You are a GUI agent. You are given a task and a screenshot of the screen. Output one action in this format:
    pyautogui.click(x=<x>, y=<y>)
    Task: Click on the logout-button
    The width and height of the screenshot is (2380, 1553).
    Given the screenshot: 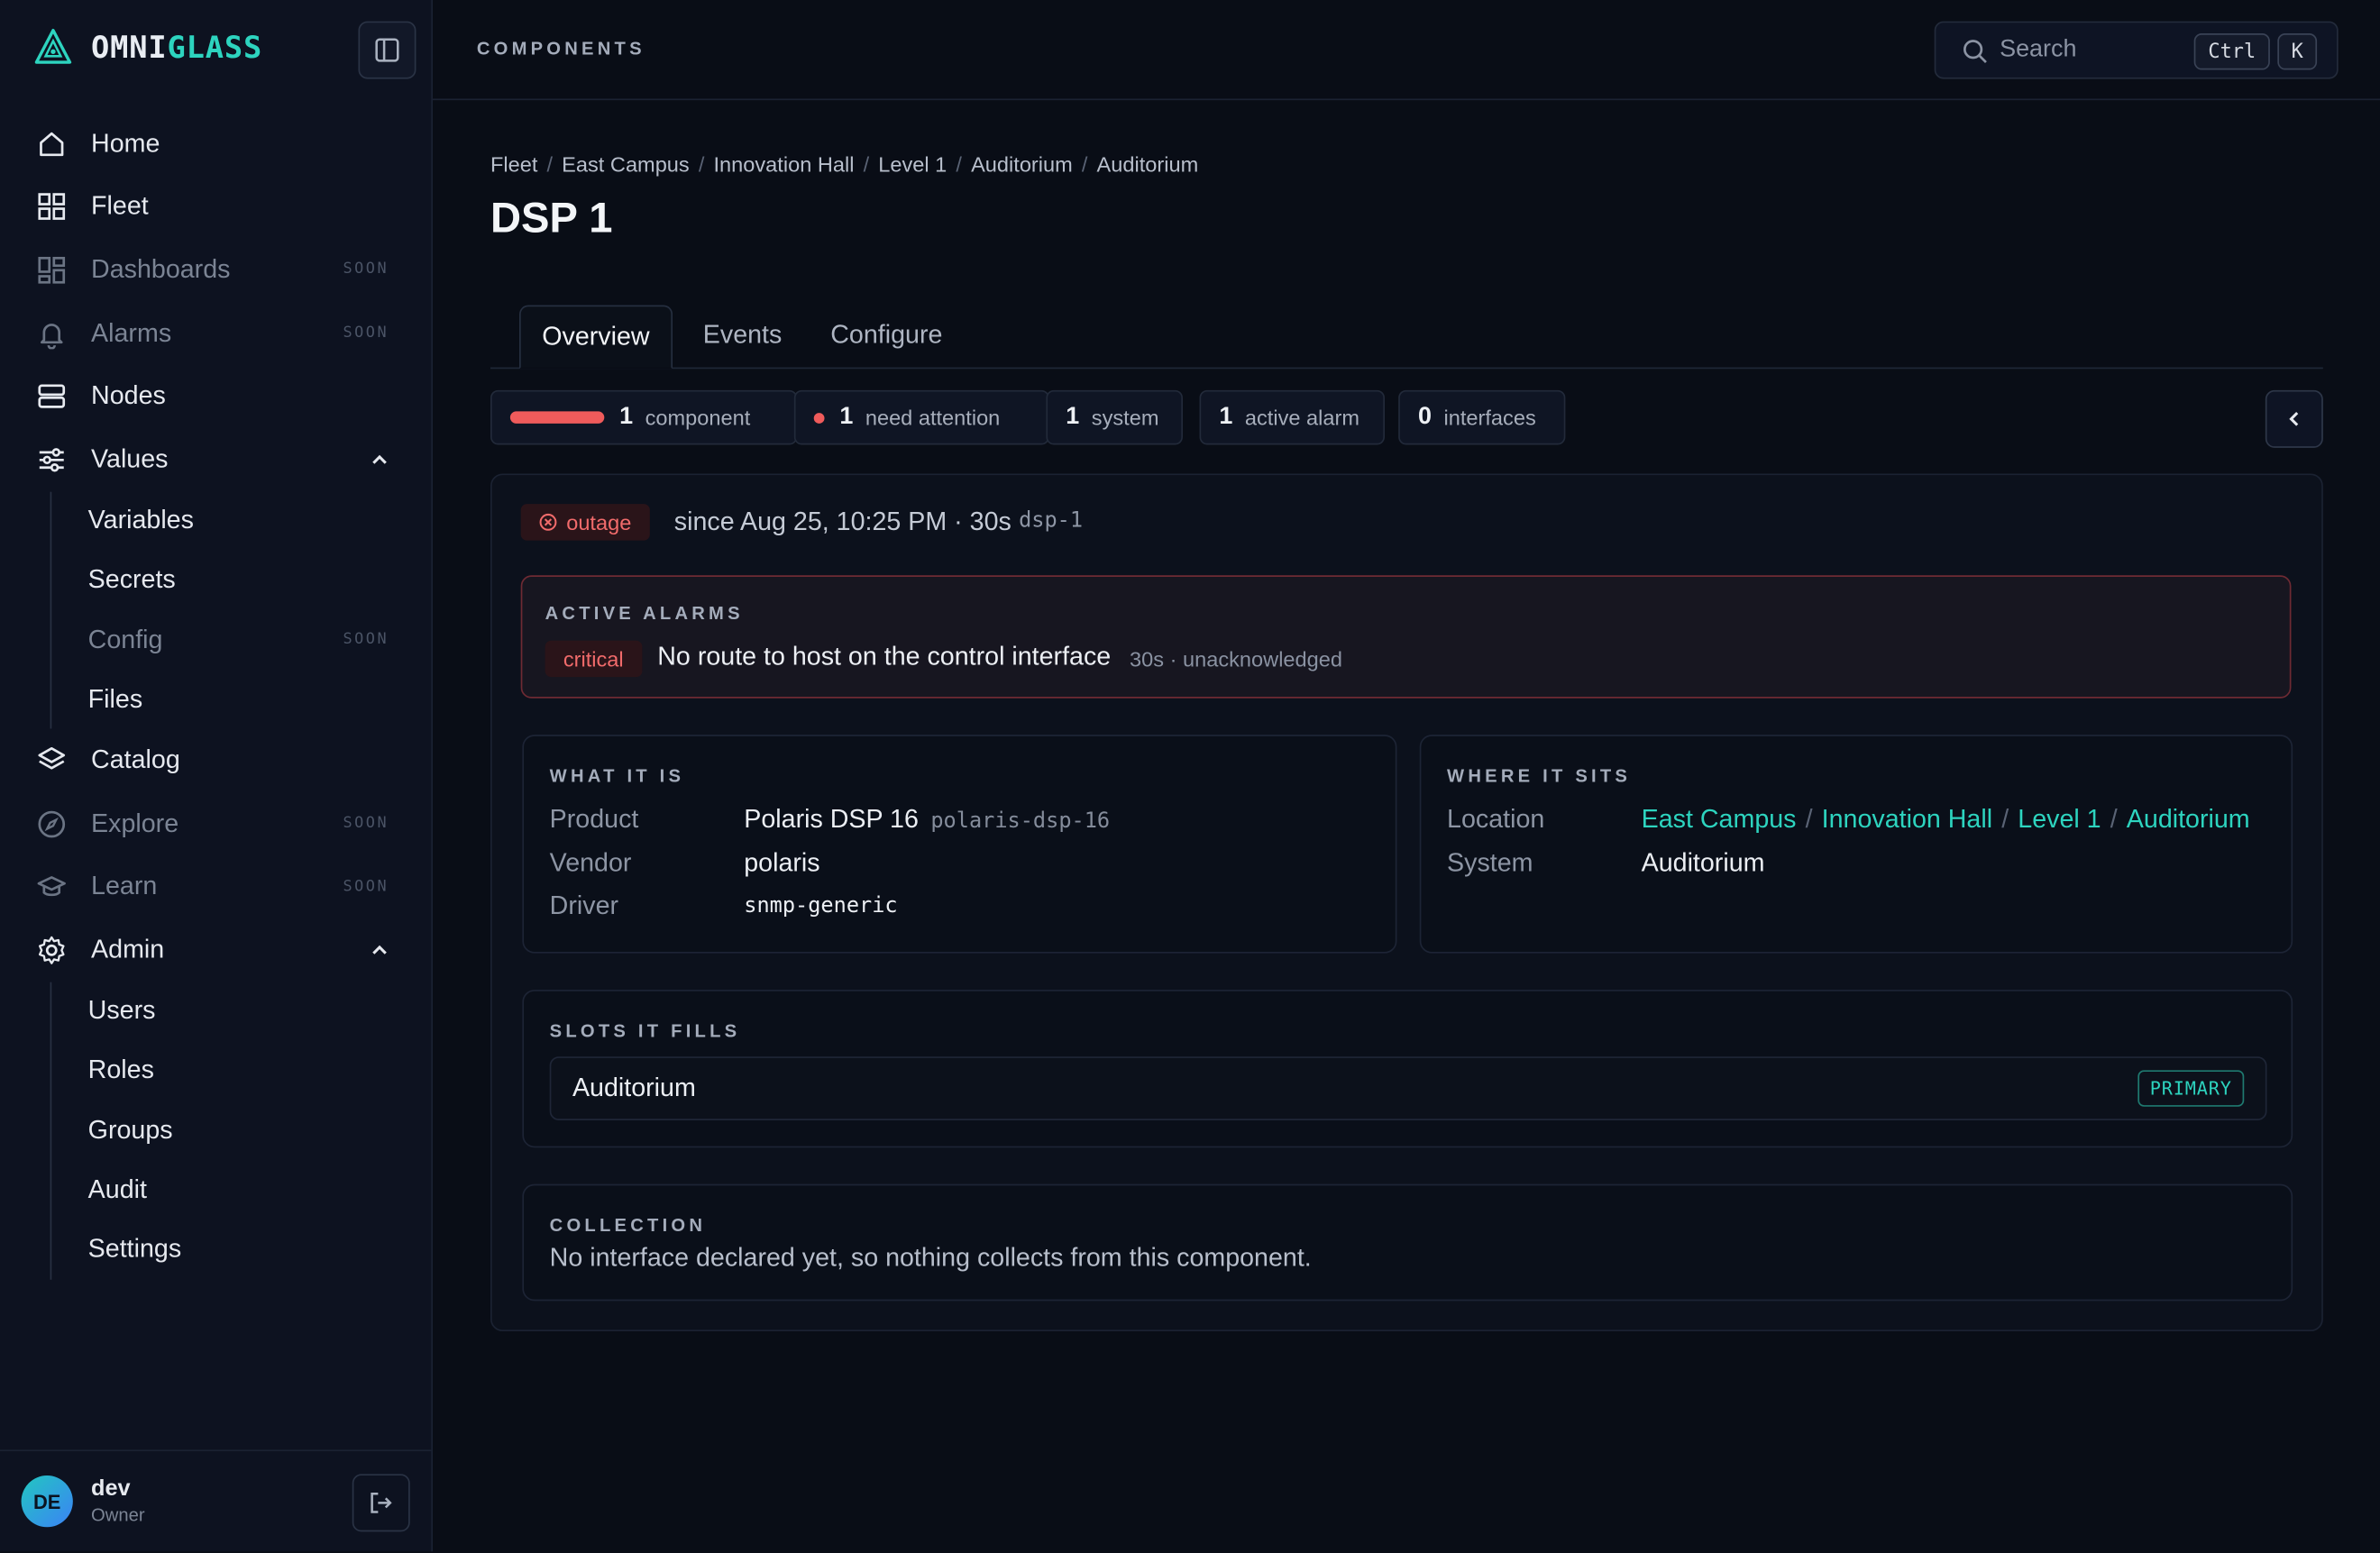 What is the action you would take?
    pyautogui.click(x=381, y=1503)
    